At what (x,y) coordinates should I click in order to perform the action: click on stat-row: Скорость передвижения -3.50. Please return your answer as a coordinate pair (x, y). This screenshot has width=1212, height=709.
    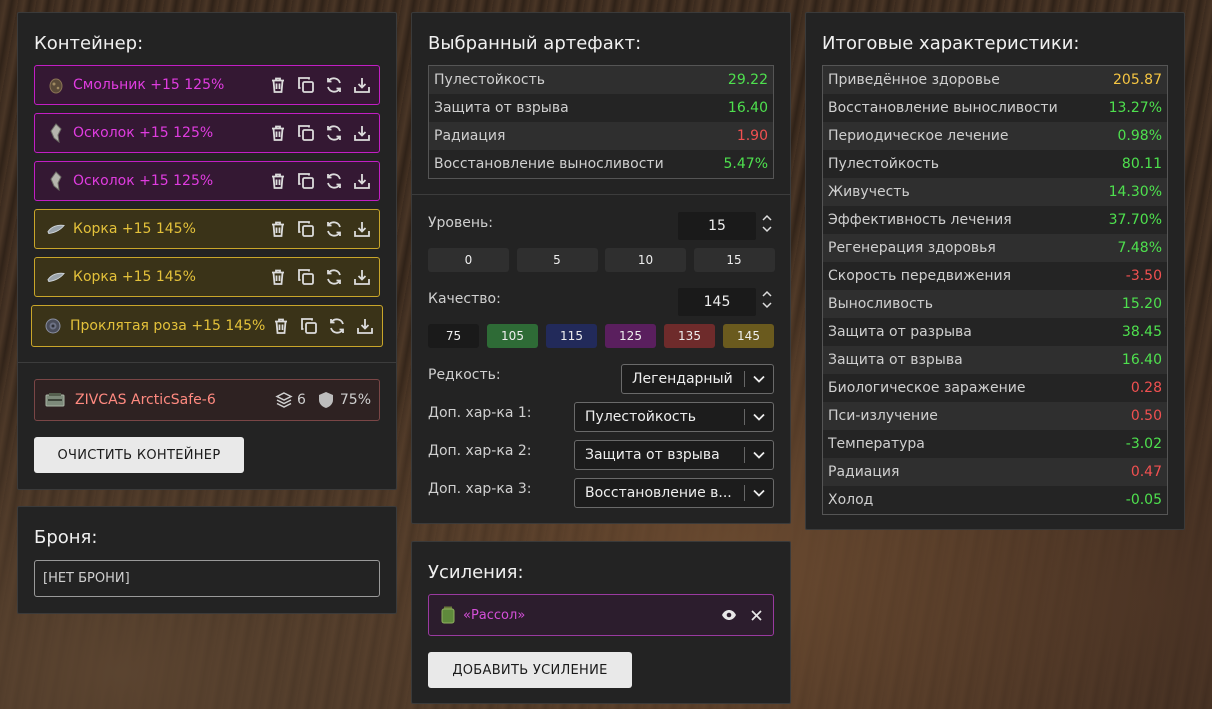
    Looking at the image, I should click on (995, 276).